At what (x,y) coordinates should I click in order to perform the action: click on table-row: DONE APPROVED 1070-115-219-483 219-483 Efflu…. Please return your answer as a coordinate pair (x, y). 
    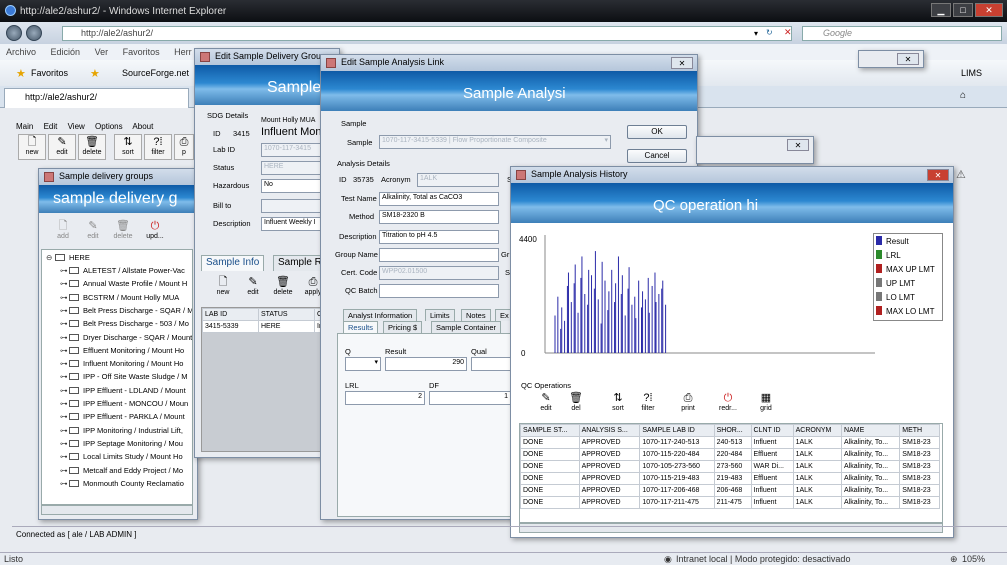
    Looking at the image, I should click on (730, 478).